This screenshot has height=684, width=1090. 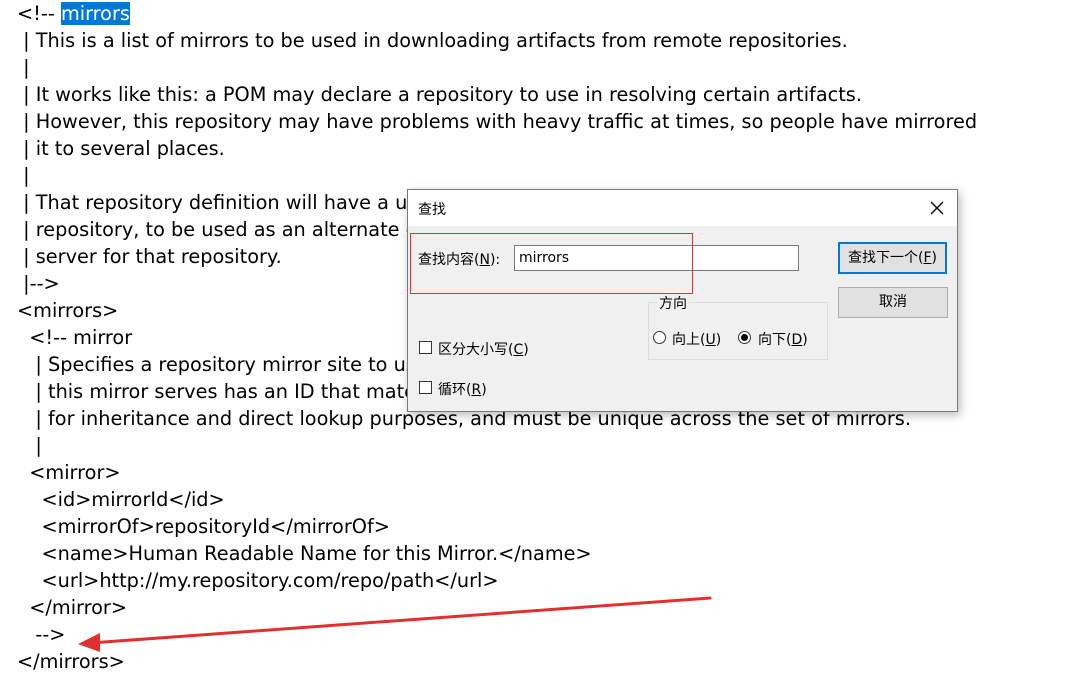 I want to click on editor-line: <!-- mirrors, so click(x=73, y=13).